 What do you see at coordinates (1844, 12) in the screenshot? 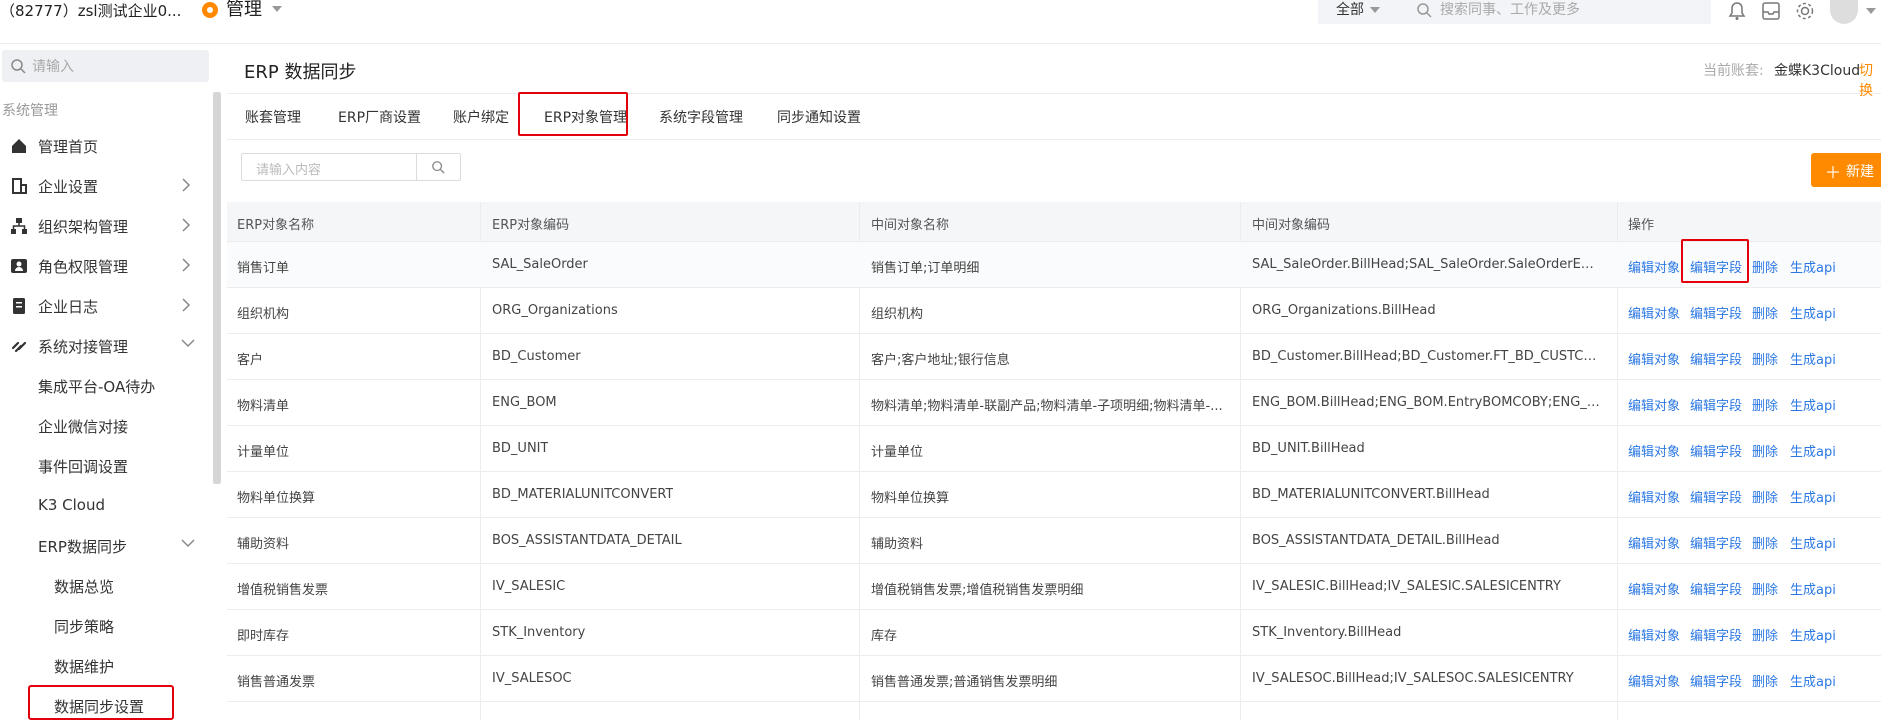
I see `avatar` at bounding box center [1844, 12].